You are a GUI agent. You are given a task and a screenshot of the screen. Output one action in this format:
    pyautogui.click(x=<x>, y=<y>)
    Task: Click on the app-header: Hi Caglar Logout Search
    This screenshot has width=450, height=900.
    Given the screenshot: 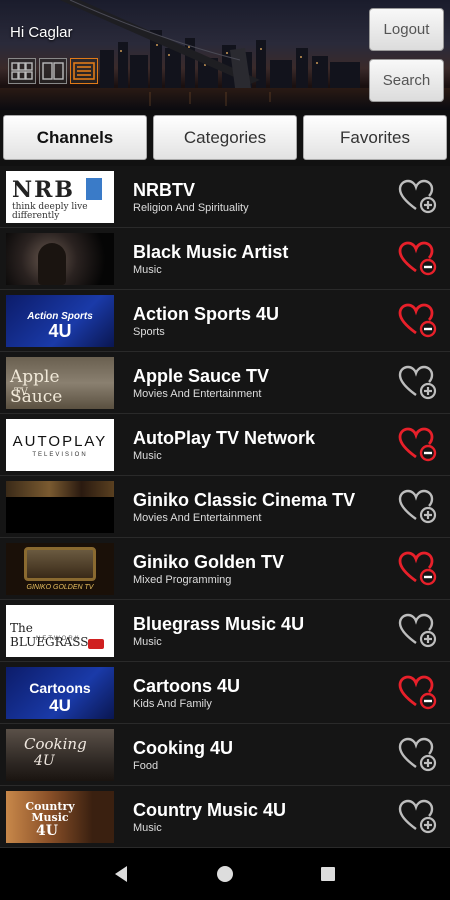 What is the action you would take?
    pyautogui.click(x=225, y=55)
    